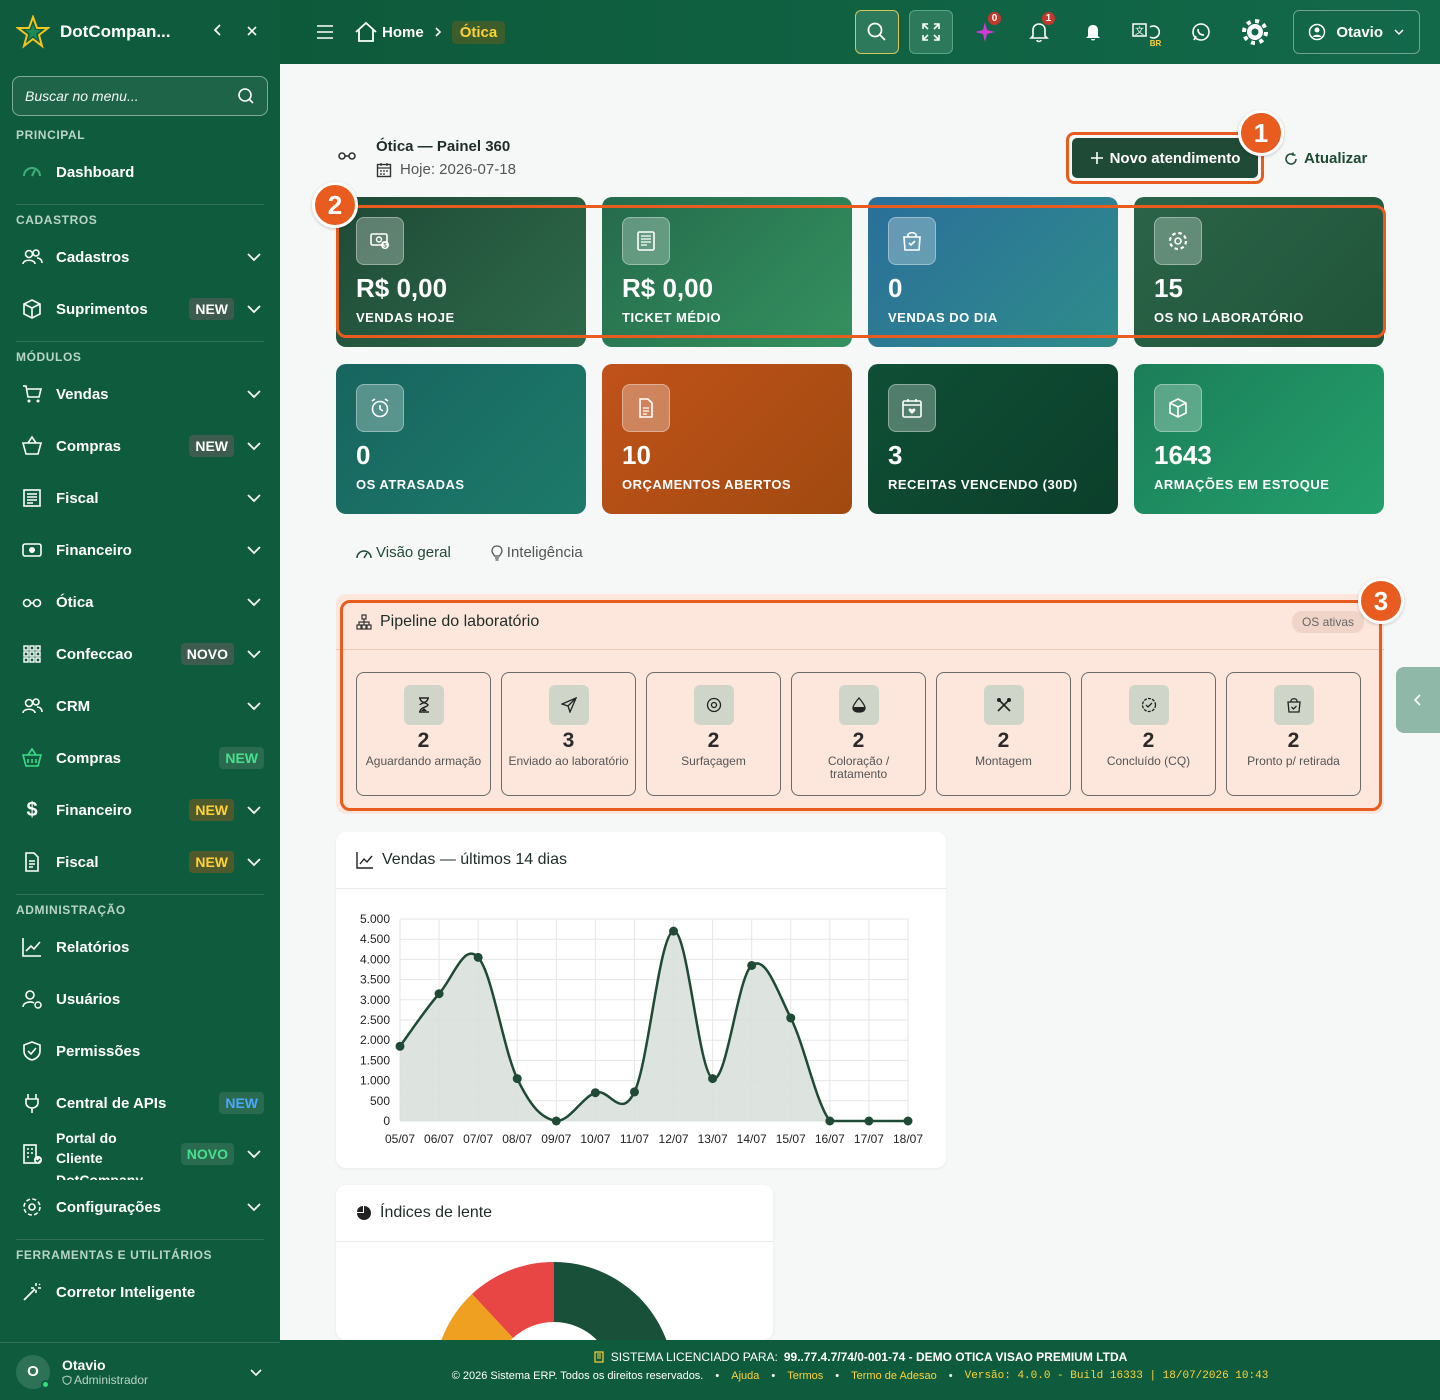 Image resolution: width=1440 pixels, height=1400 pixels. What do you see at coordinates (140, 602) in the screenshot?
I see `sidebar-item-otica: Ótica` at bounding box center [140, 602].